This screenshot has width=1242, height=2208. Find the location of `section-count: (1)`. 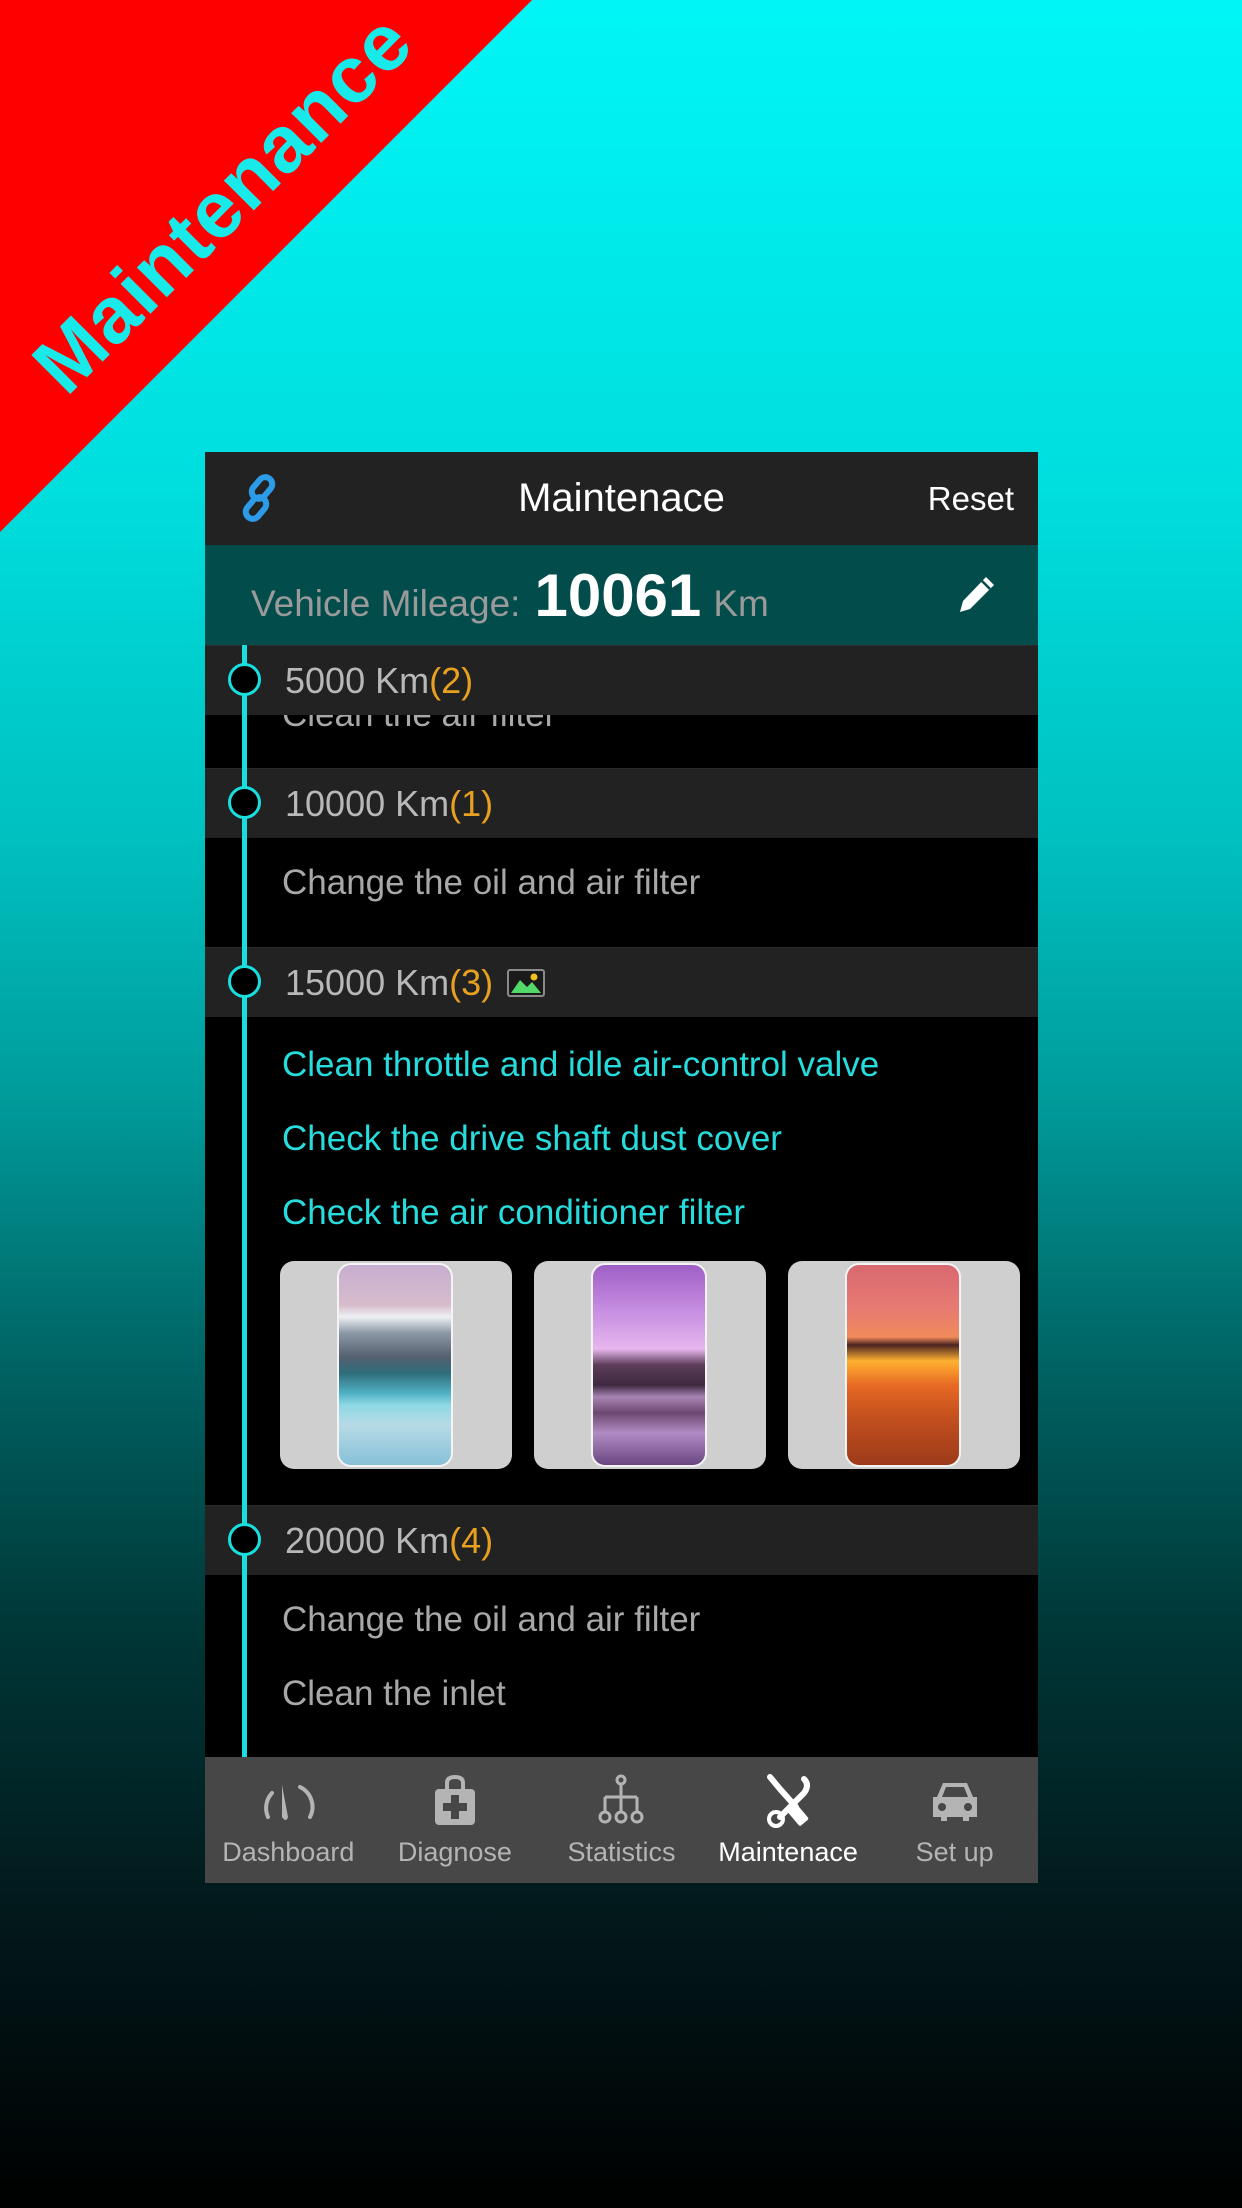

section-count: (1) is located at coordinates (471, 803).